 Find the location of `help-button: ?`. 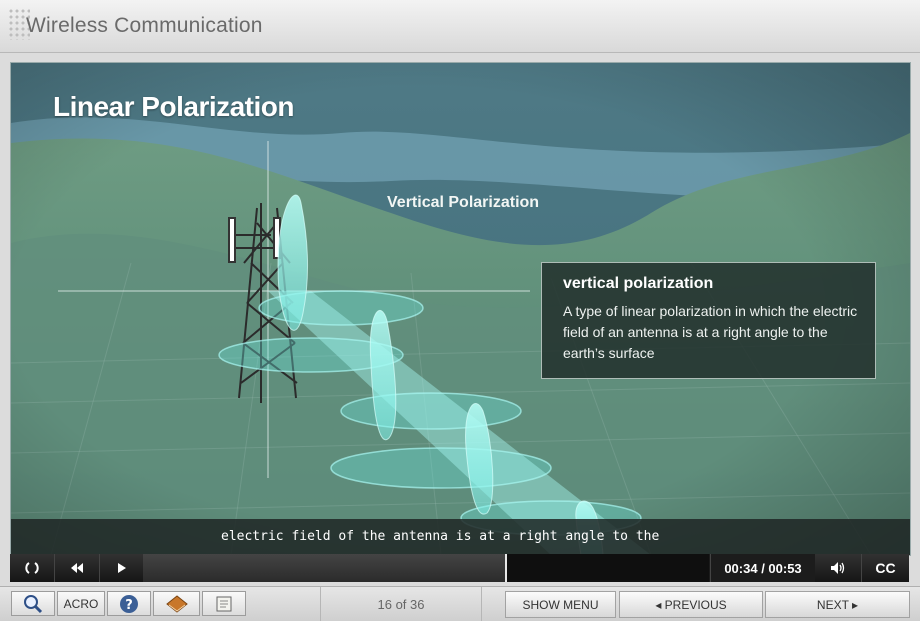

help-button: ? is located at coordinates (129, 603).